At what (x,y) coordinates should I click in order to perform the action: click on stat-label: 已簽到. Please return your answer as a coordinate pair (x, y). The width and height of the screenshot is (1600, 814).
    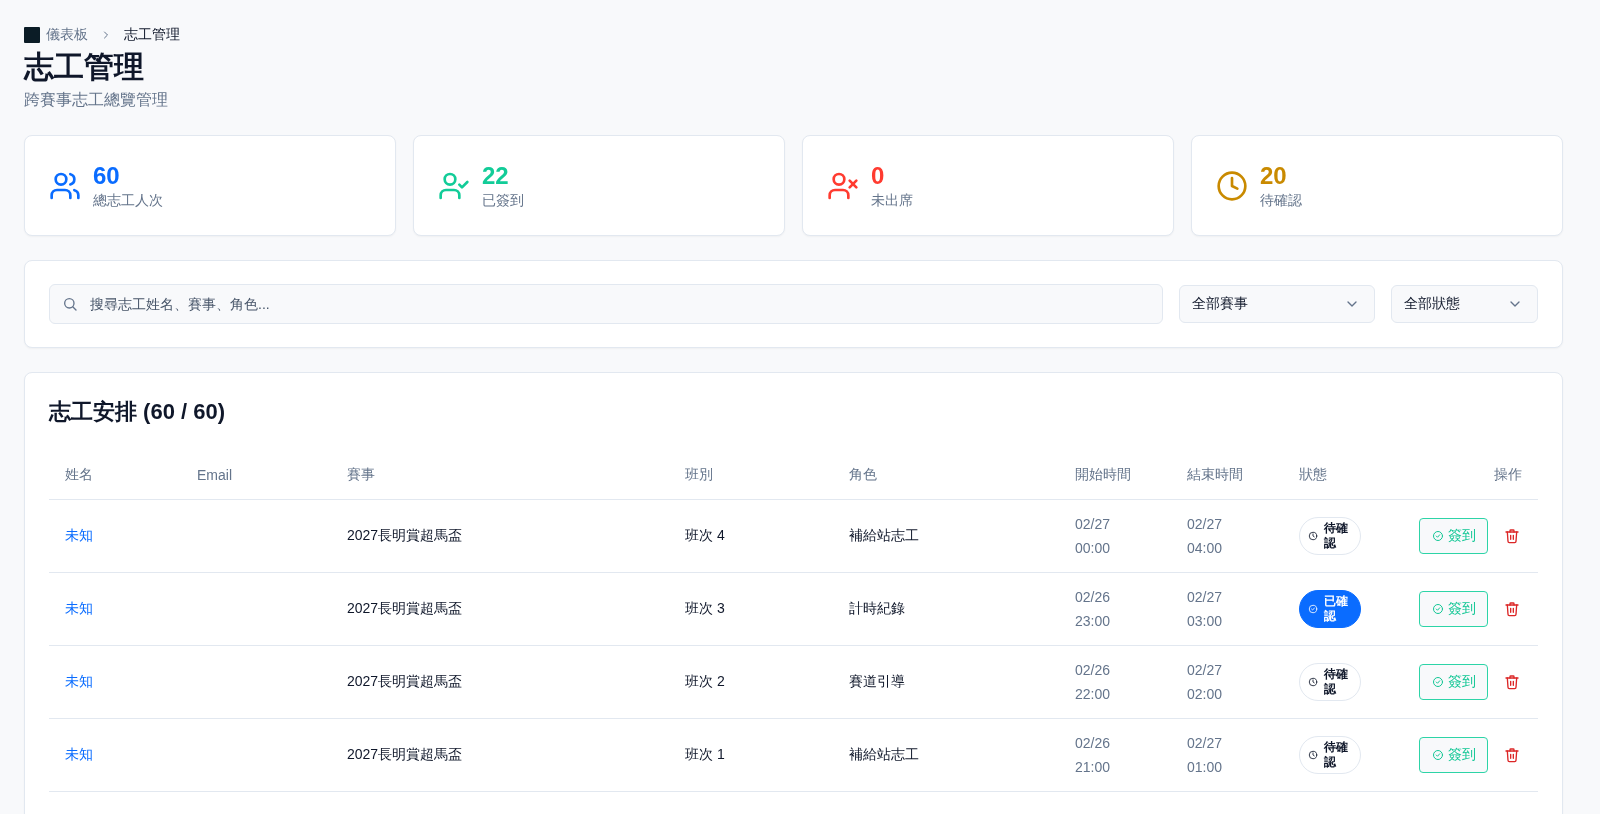
    Looking at the image, I should click on (503, 200).